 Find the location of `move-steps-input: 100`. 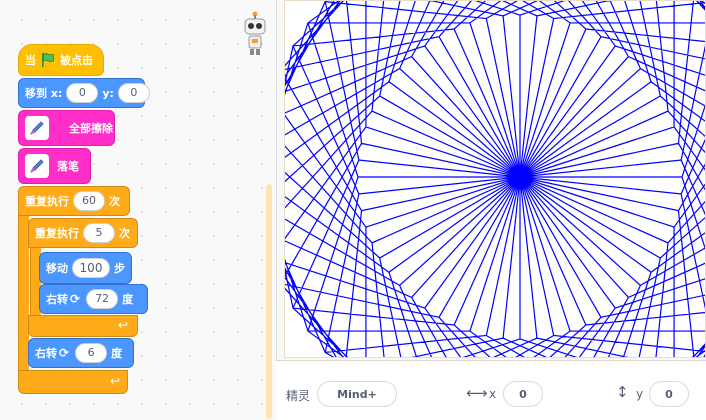

move-steps-input: 100 is located at coordinates (91, 268).